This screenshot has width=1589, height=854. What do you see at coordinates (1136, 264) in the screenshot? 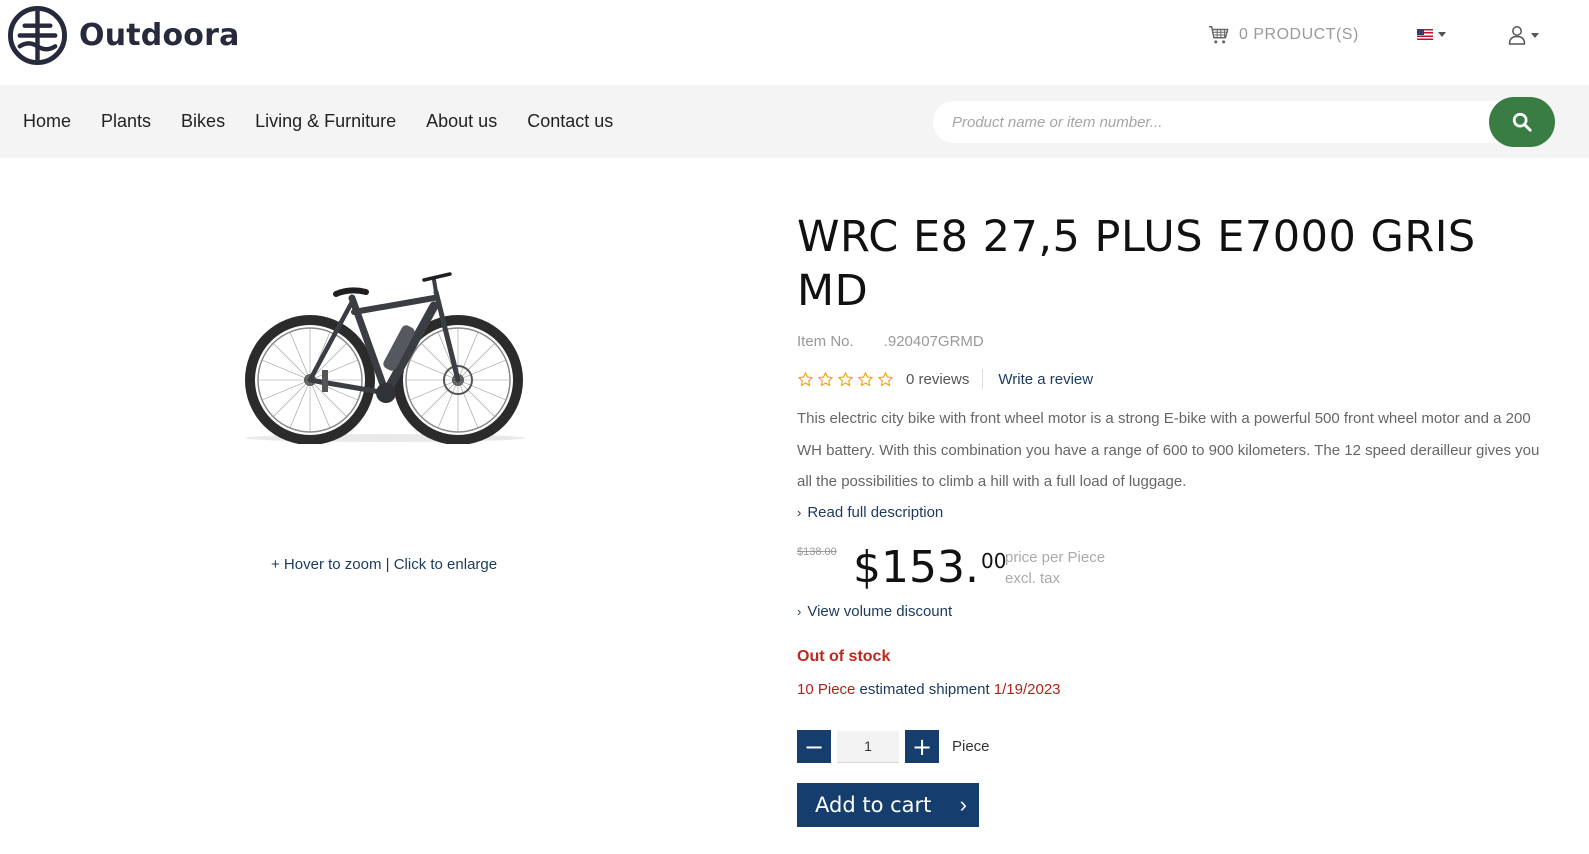
I see `product-title: WRC E8 27,5 PLUS E7000 GRIS MD` at bounding box center [1136, 264].